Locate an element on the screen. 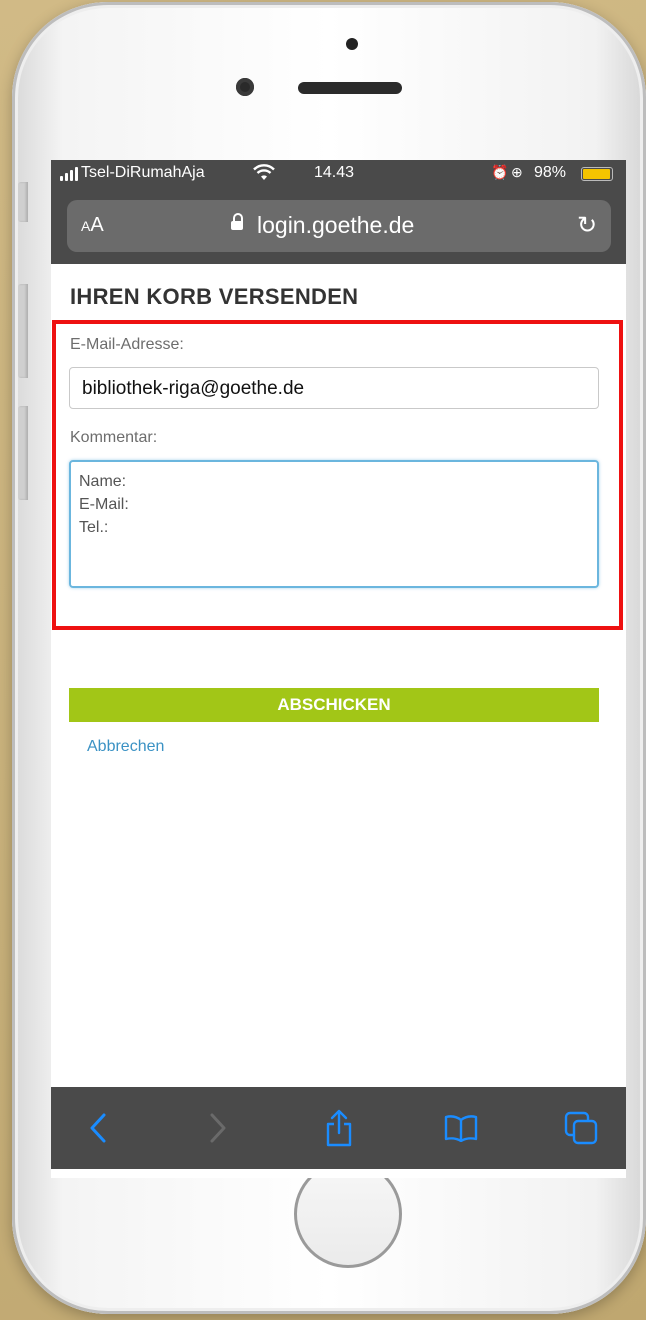  tabs-icon is located at coordinates (581, 1128).